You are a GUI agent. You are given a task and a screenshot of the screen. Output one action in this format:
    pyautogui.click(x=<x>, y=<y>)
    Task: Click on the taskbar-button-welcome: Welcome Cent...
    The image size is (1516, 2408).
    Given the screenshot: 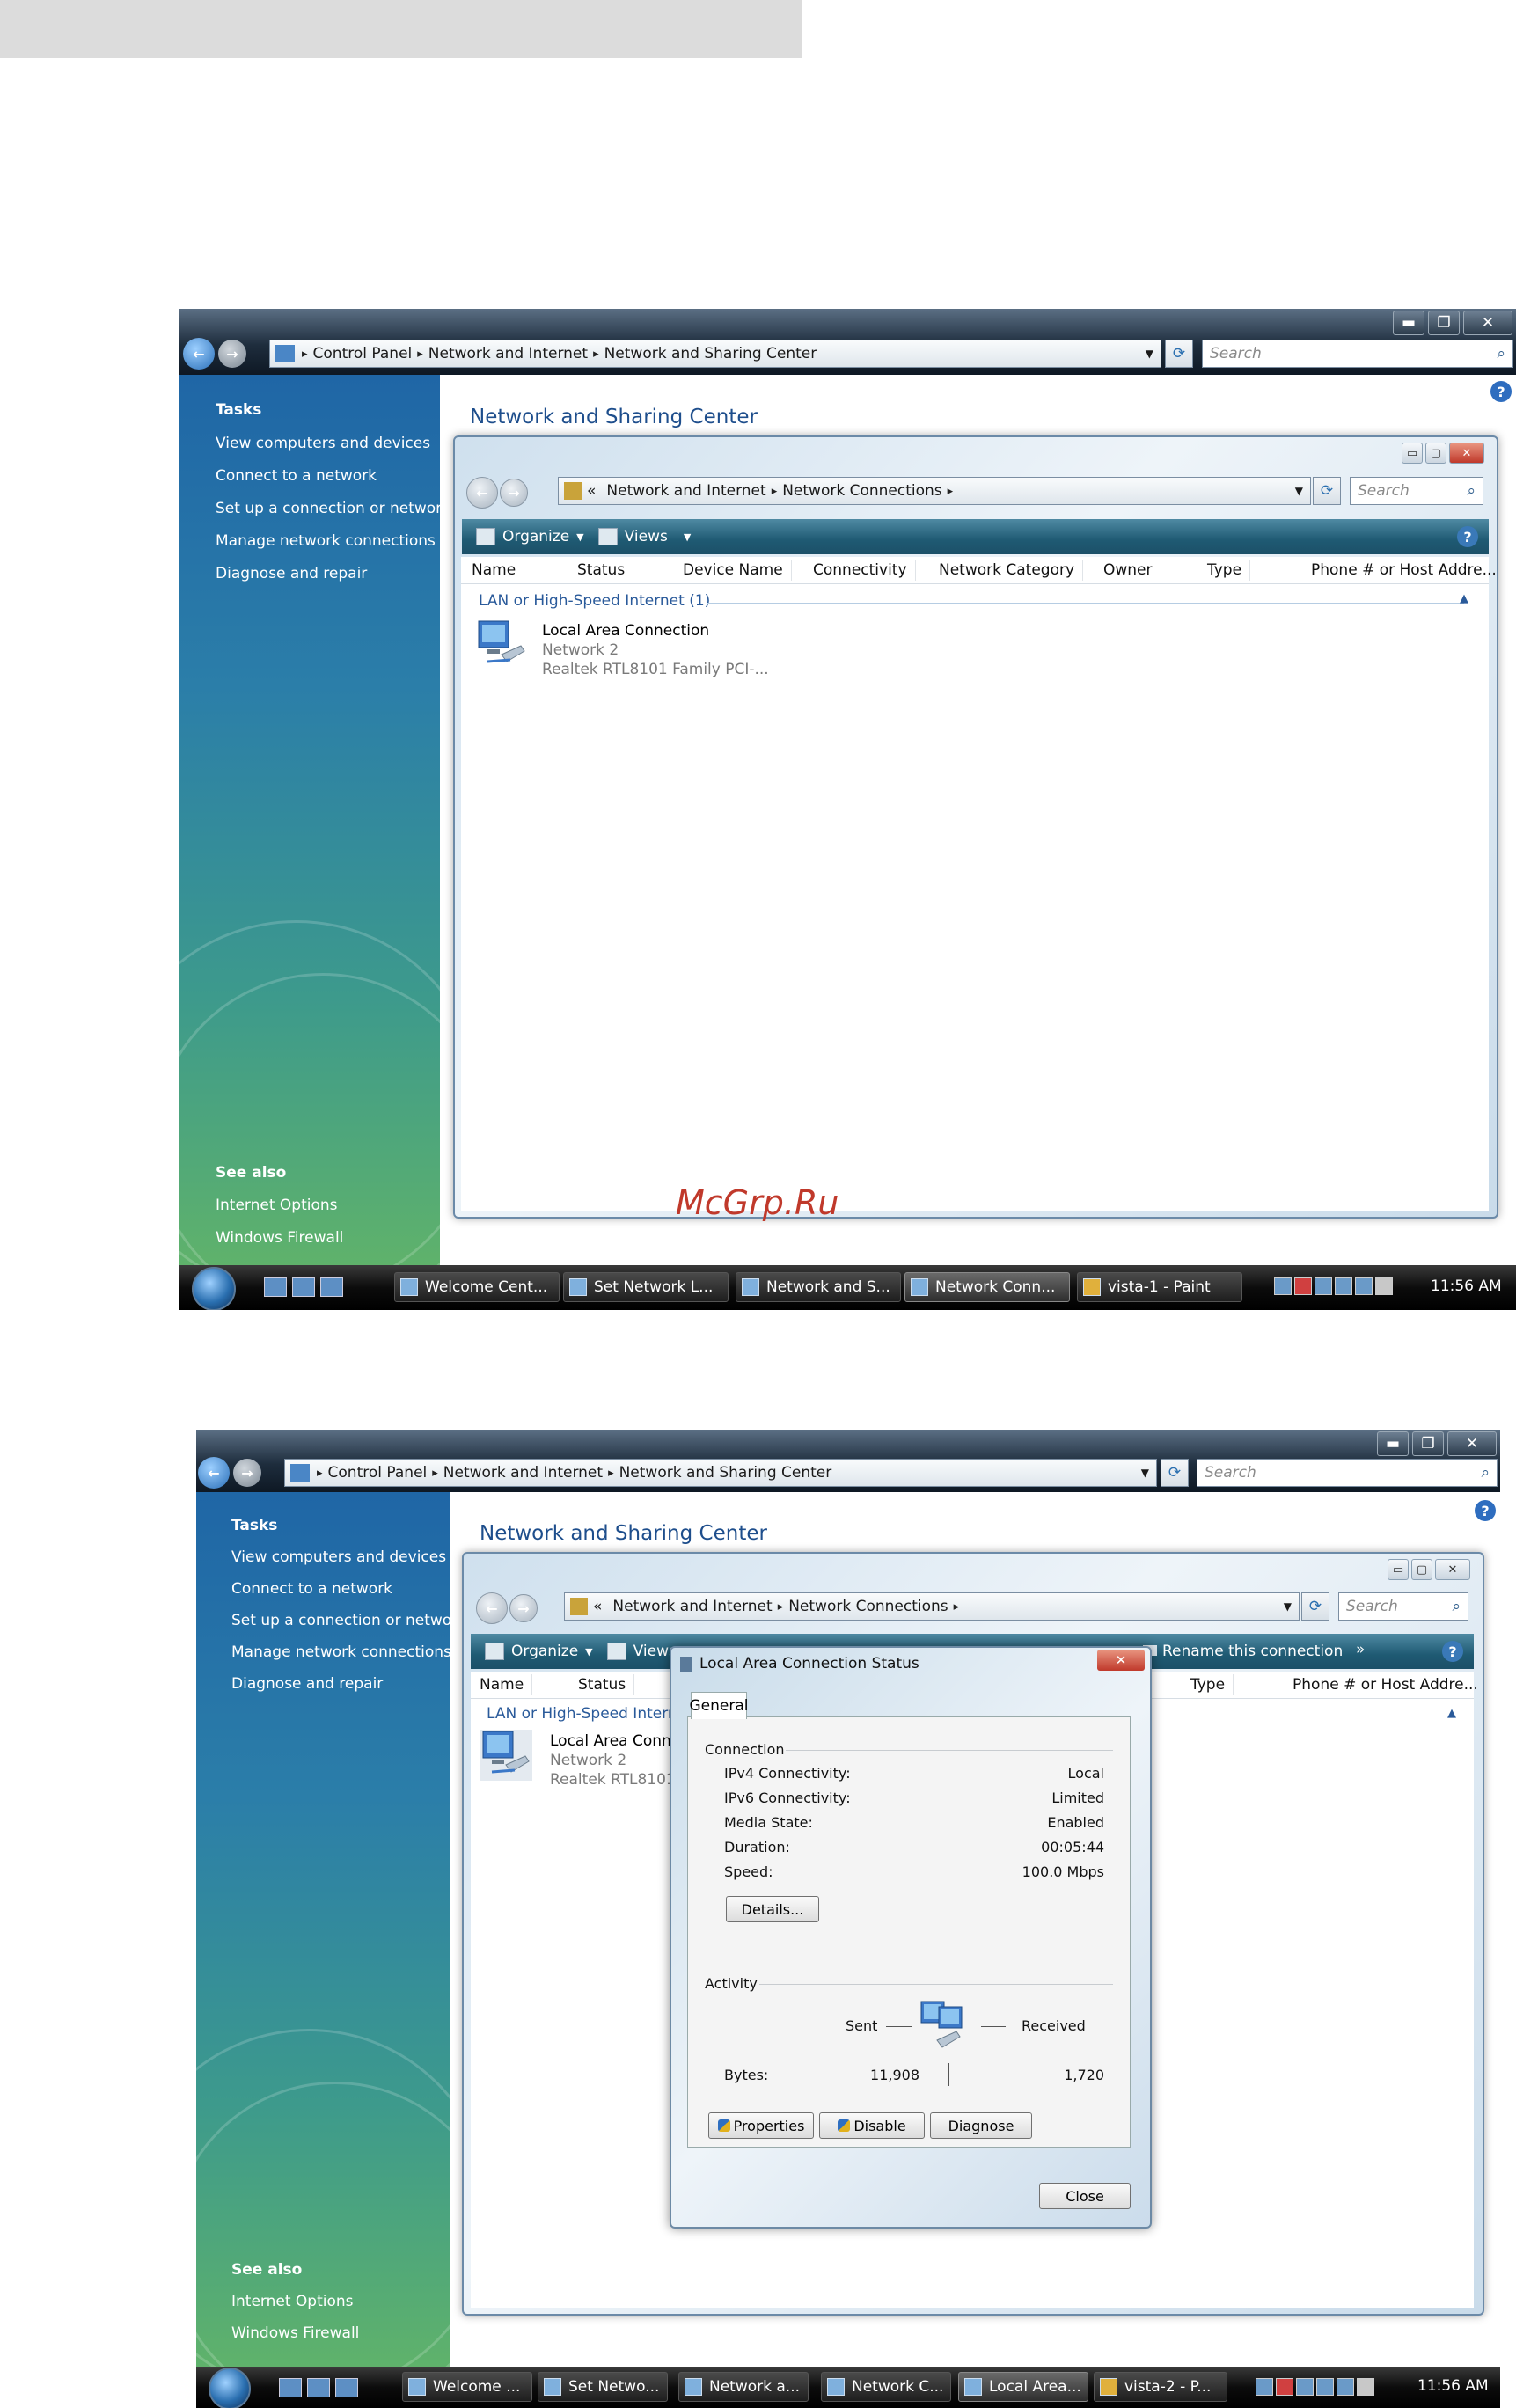 What is the action you would take?
    pyautogui.click(x=477, y=1287)
    